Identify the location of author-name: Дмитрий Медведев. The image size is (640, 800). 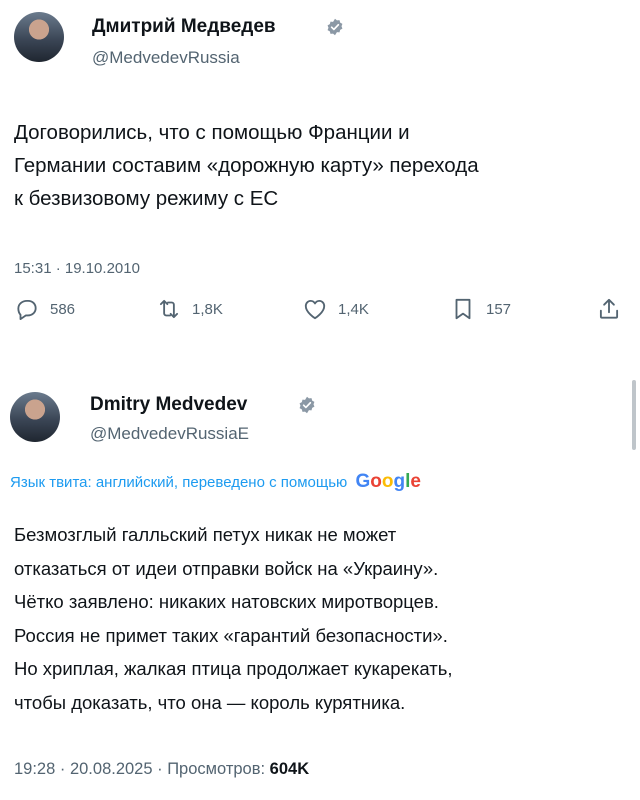
(184, 27).